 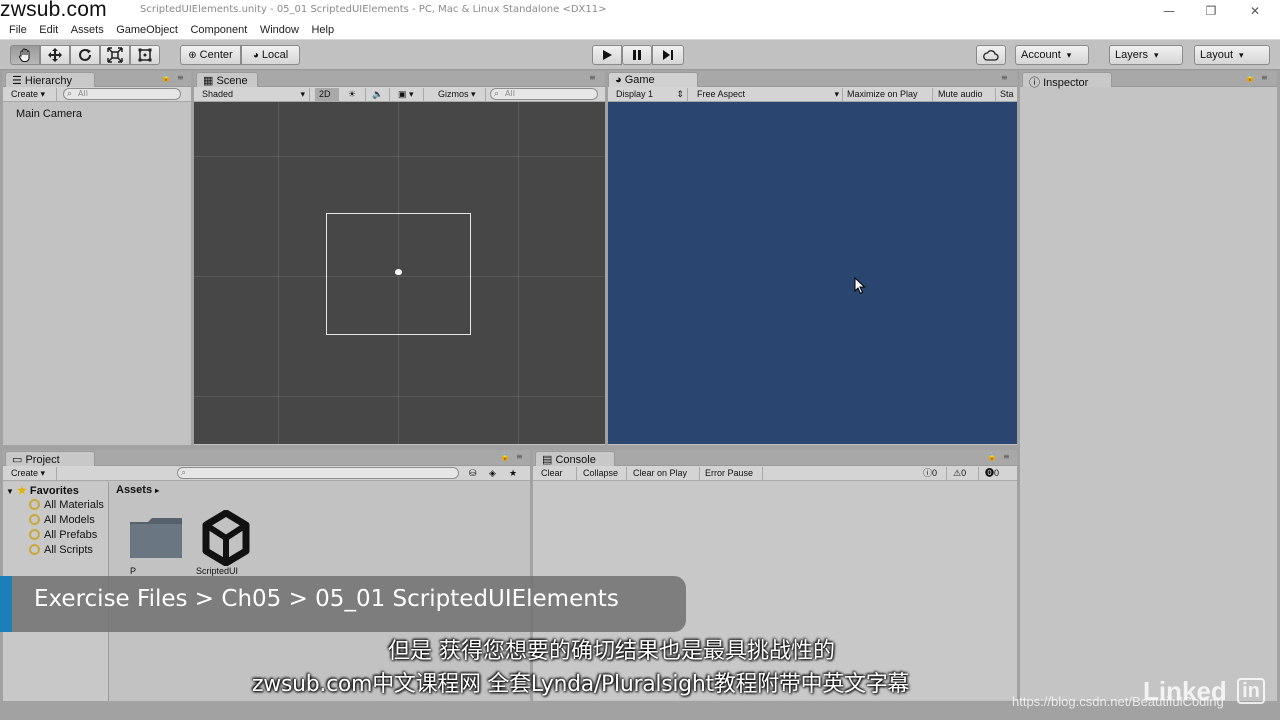 I want to click on play-icon, so click(x=607, y=55).